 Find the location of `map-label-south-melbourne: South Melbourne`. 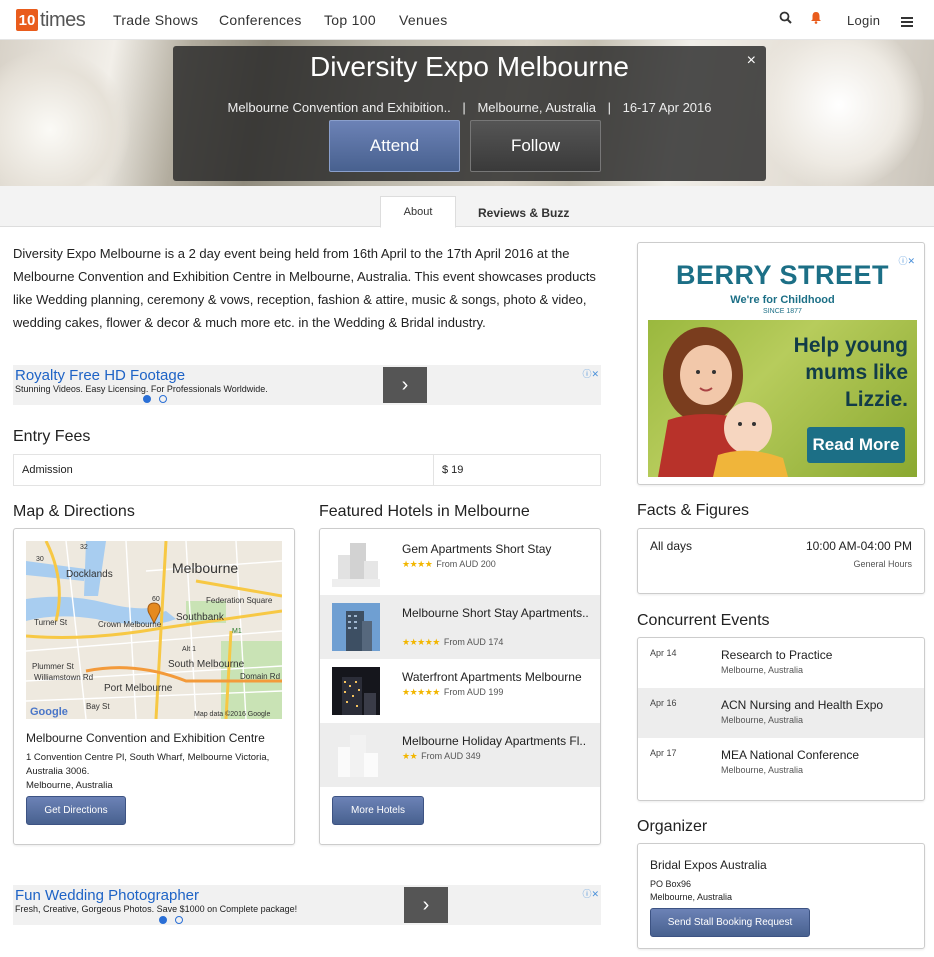

map-label-south-melbourne: South Melbourne is located at coordinates (206, 664).